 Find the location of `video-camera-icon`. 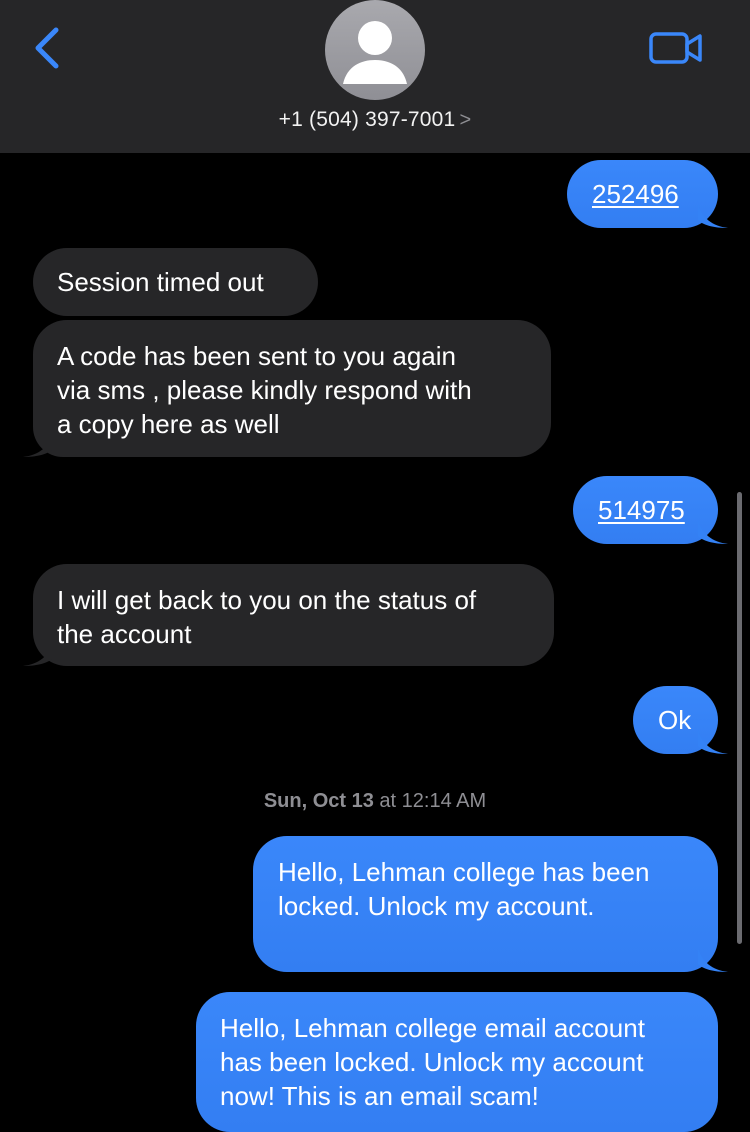

video-camera-icon is located at coordinates (675, 48).